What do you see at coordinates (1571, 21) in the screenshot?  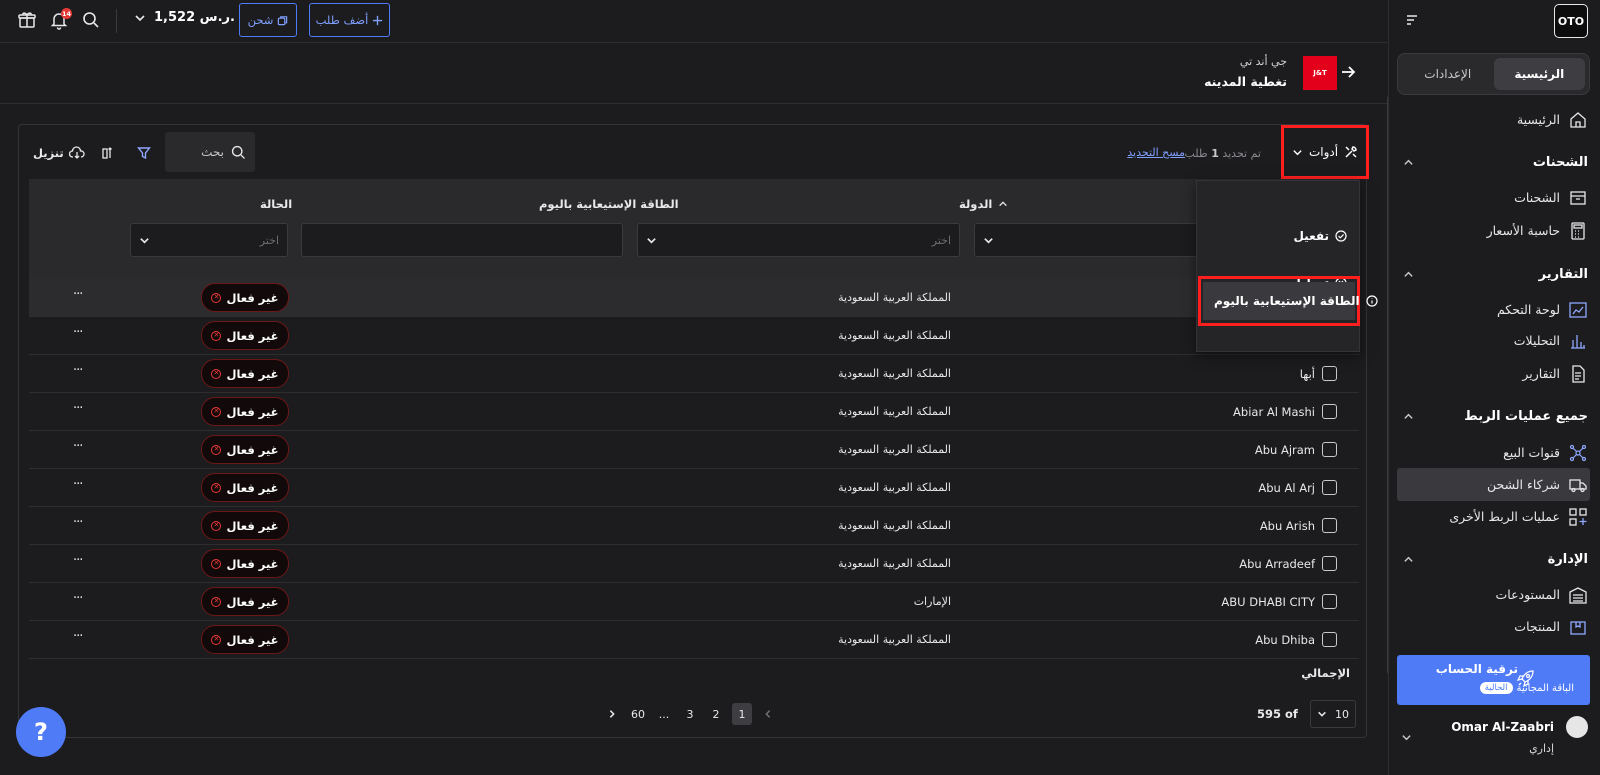 I see `app-logo: OTO` at bounding box center [1571, 21].